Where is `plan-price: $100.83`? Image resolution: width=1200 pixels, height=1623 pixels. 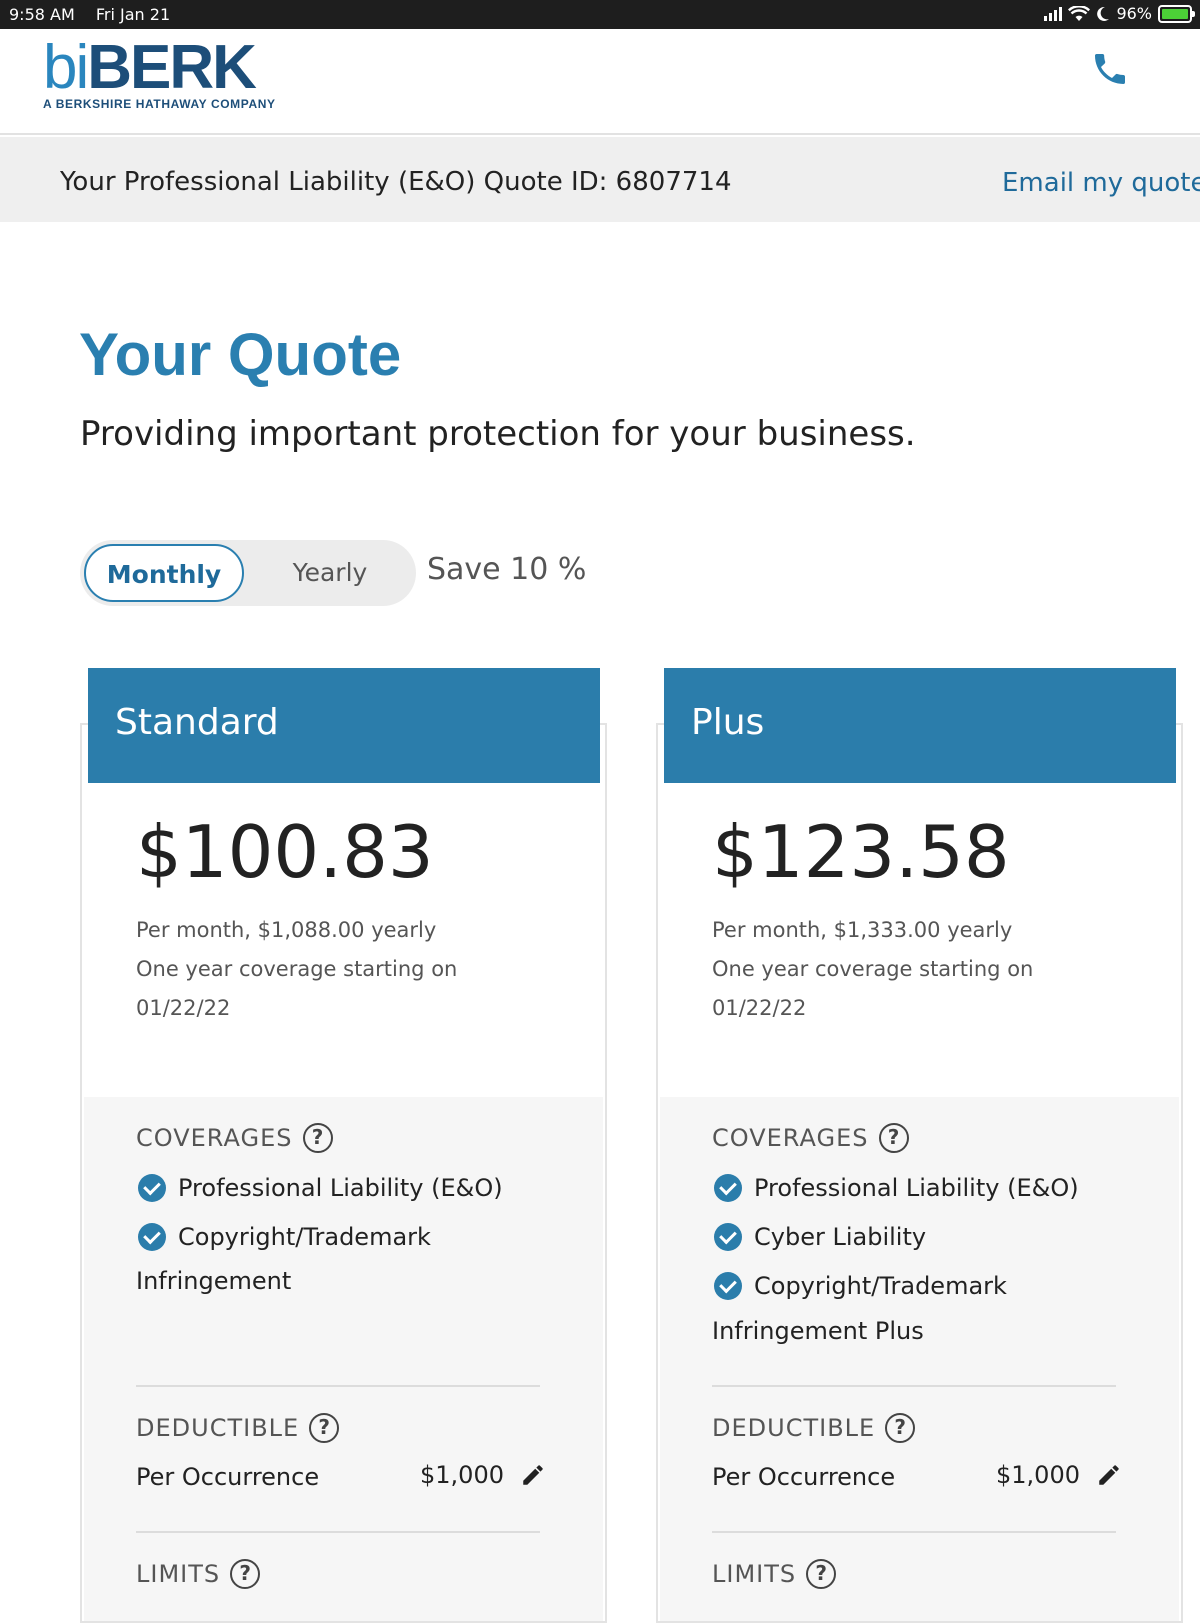
plan-price: $100.83 is located at coordinates (285, 852).